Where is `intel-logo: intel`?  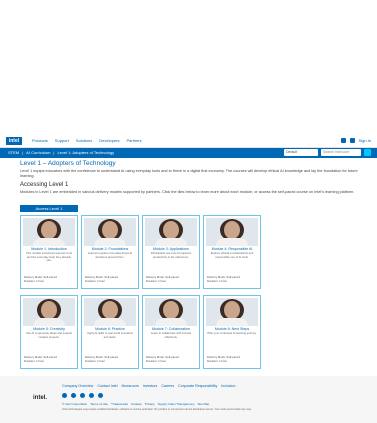 intel-logo: intel is located at coordinates (14, 141).